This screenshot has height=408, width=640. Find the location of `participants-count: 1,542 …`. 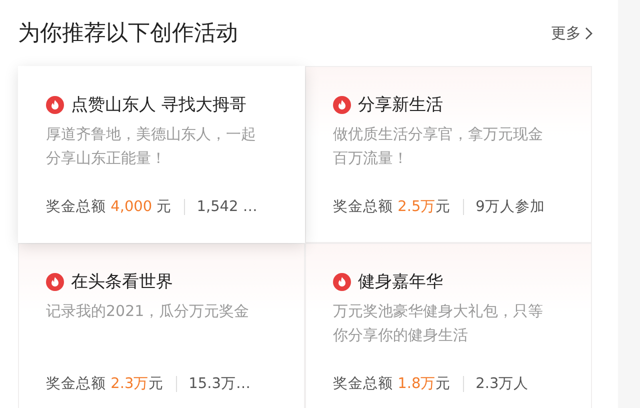

participants-count: 1,542 … is located at coordinates (227, 206).